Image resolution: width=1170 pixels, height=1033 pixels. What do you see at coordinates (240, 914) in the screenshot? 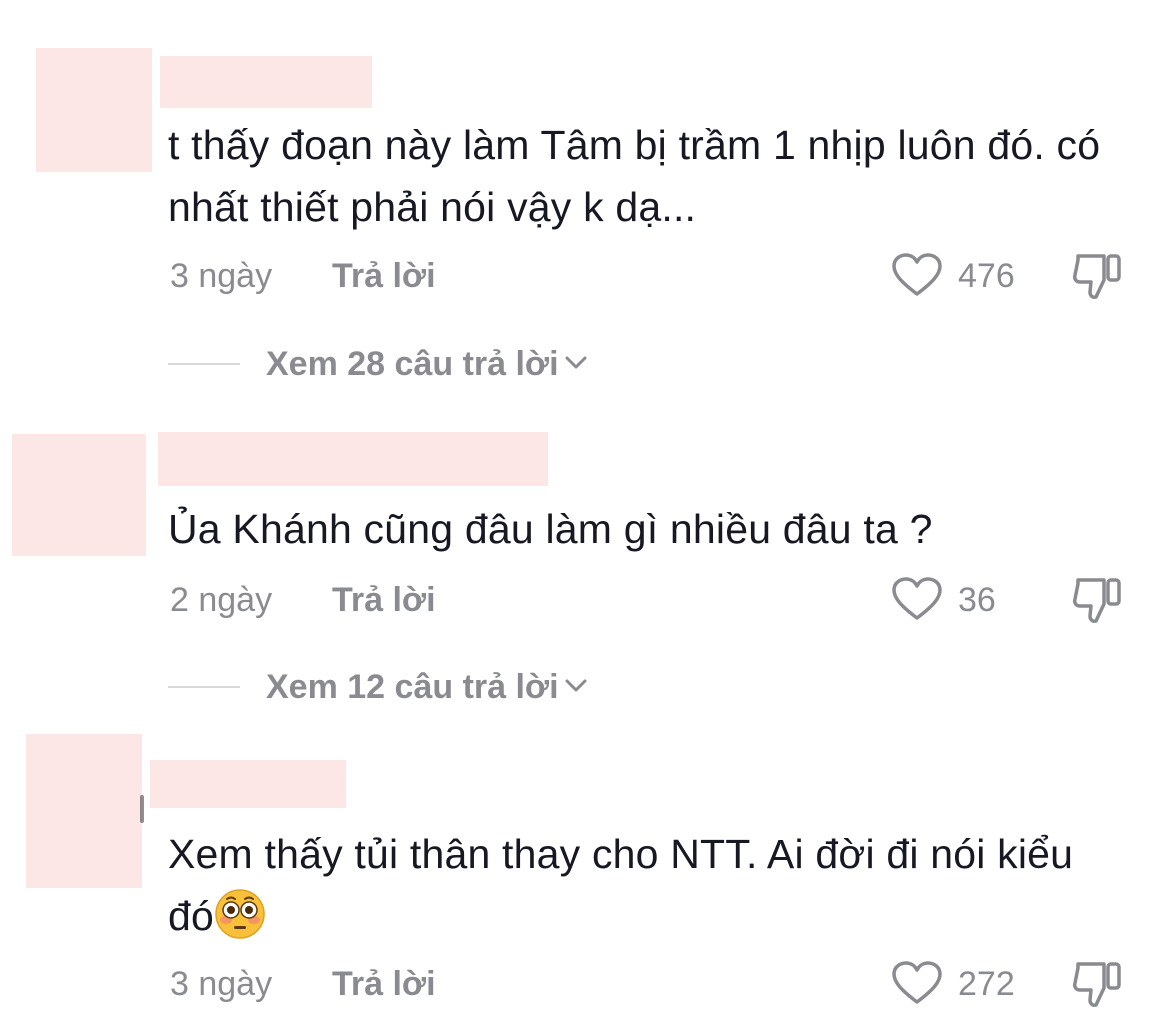
I see `flushed-face-icon` at bounding box center [240, 914].